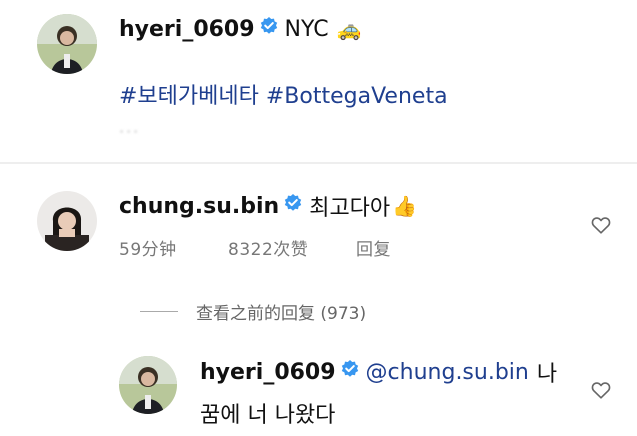 Image resolution: width=637 pixels, height=436 pixels. I want to click on reply-text-line1: 나, so click(547, 374).